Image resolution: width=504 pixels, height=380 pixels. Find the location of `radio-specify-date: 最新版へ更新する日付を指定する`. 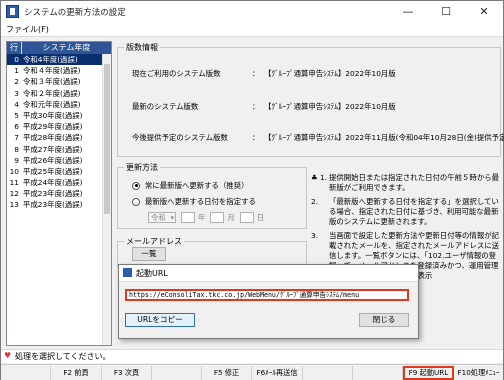

radio-specify-date: 最新版へ更新する日付を指定する is located at coordinates (194, 201).